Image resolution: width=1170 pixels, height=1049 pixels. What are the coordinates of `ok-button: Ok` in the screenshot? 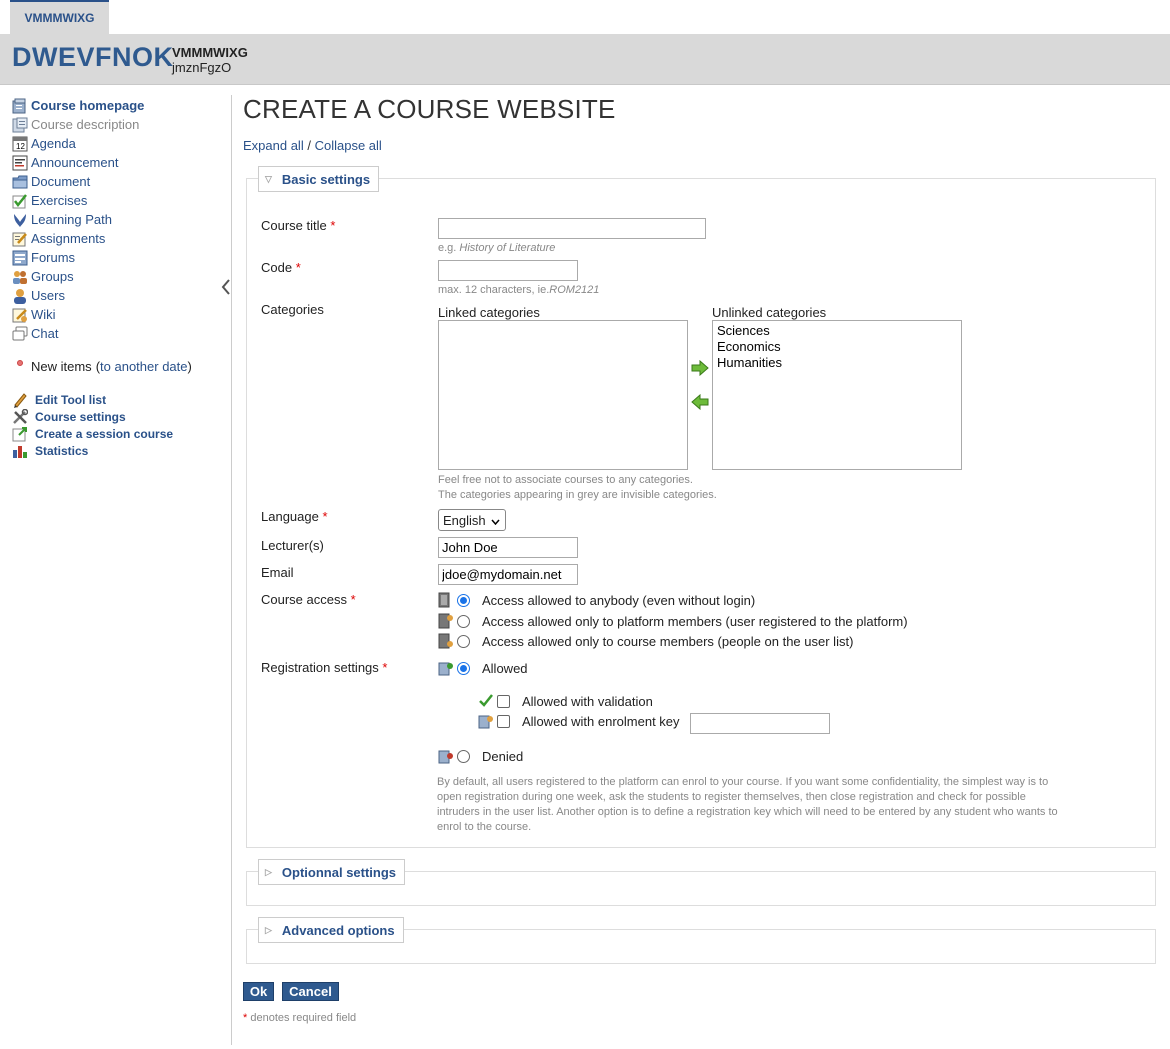 It's located at (258, 991).